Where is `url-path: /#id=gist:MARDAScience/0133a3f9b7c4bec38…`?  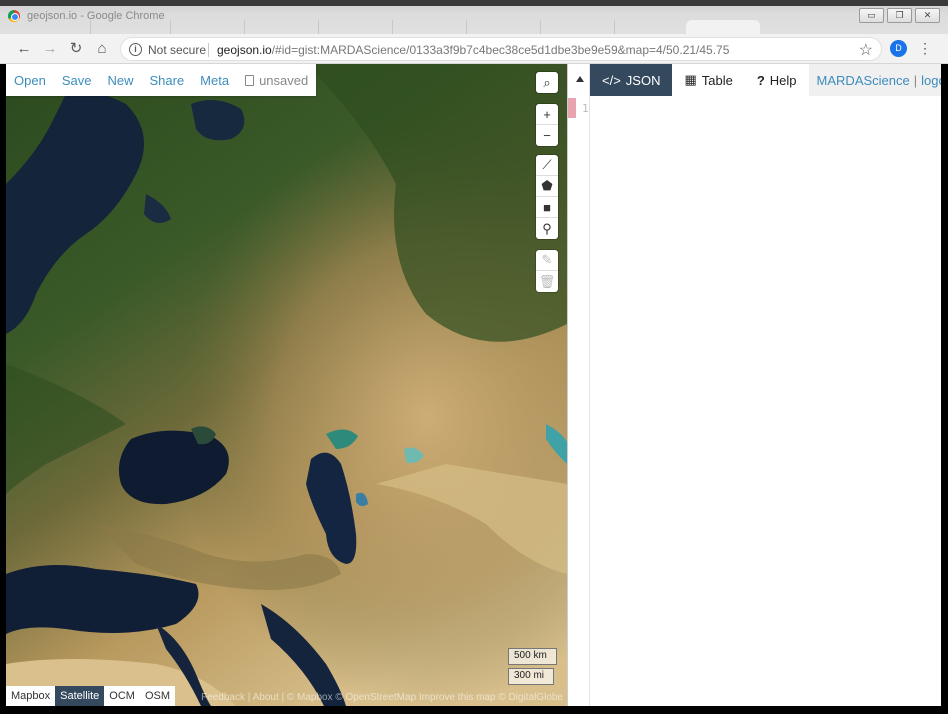 url-path: /#id=gist:MARDAScience/0133a3f9b7c4bec38… is located at coordinates (500, 50).